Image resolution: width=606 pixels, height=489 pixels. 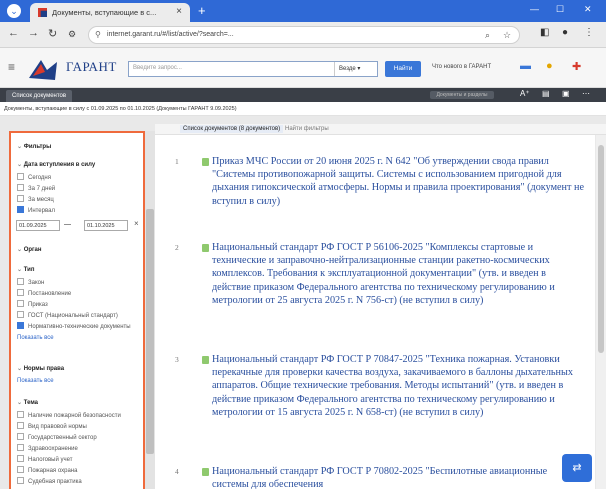 I want to click on zoom-icon: ⌕, so click(x=487, y=35).